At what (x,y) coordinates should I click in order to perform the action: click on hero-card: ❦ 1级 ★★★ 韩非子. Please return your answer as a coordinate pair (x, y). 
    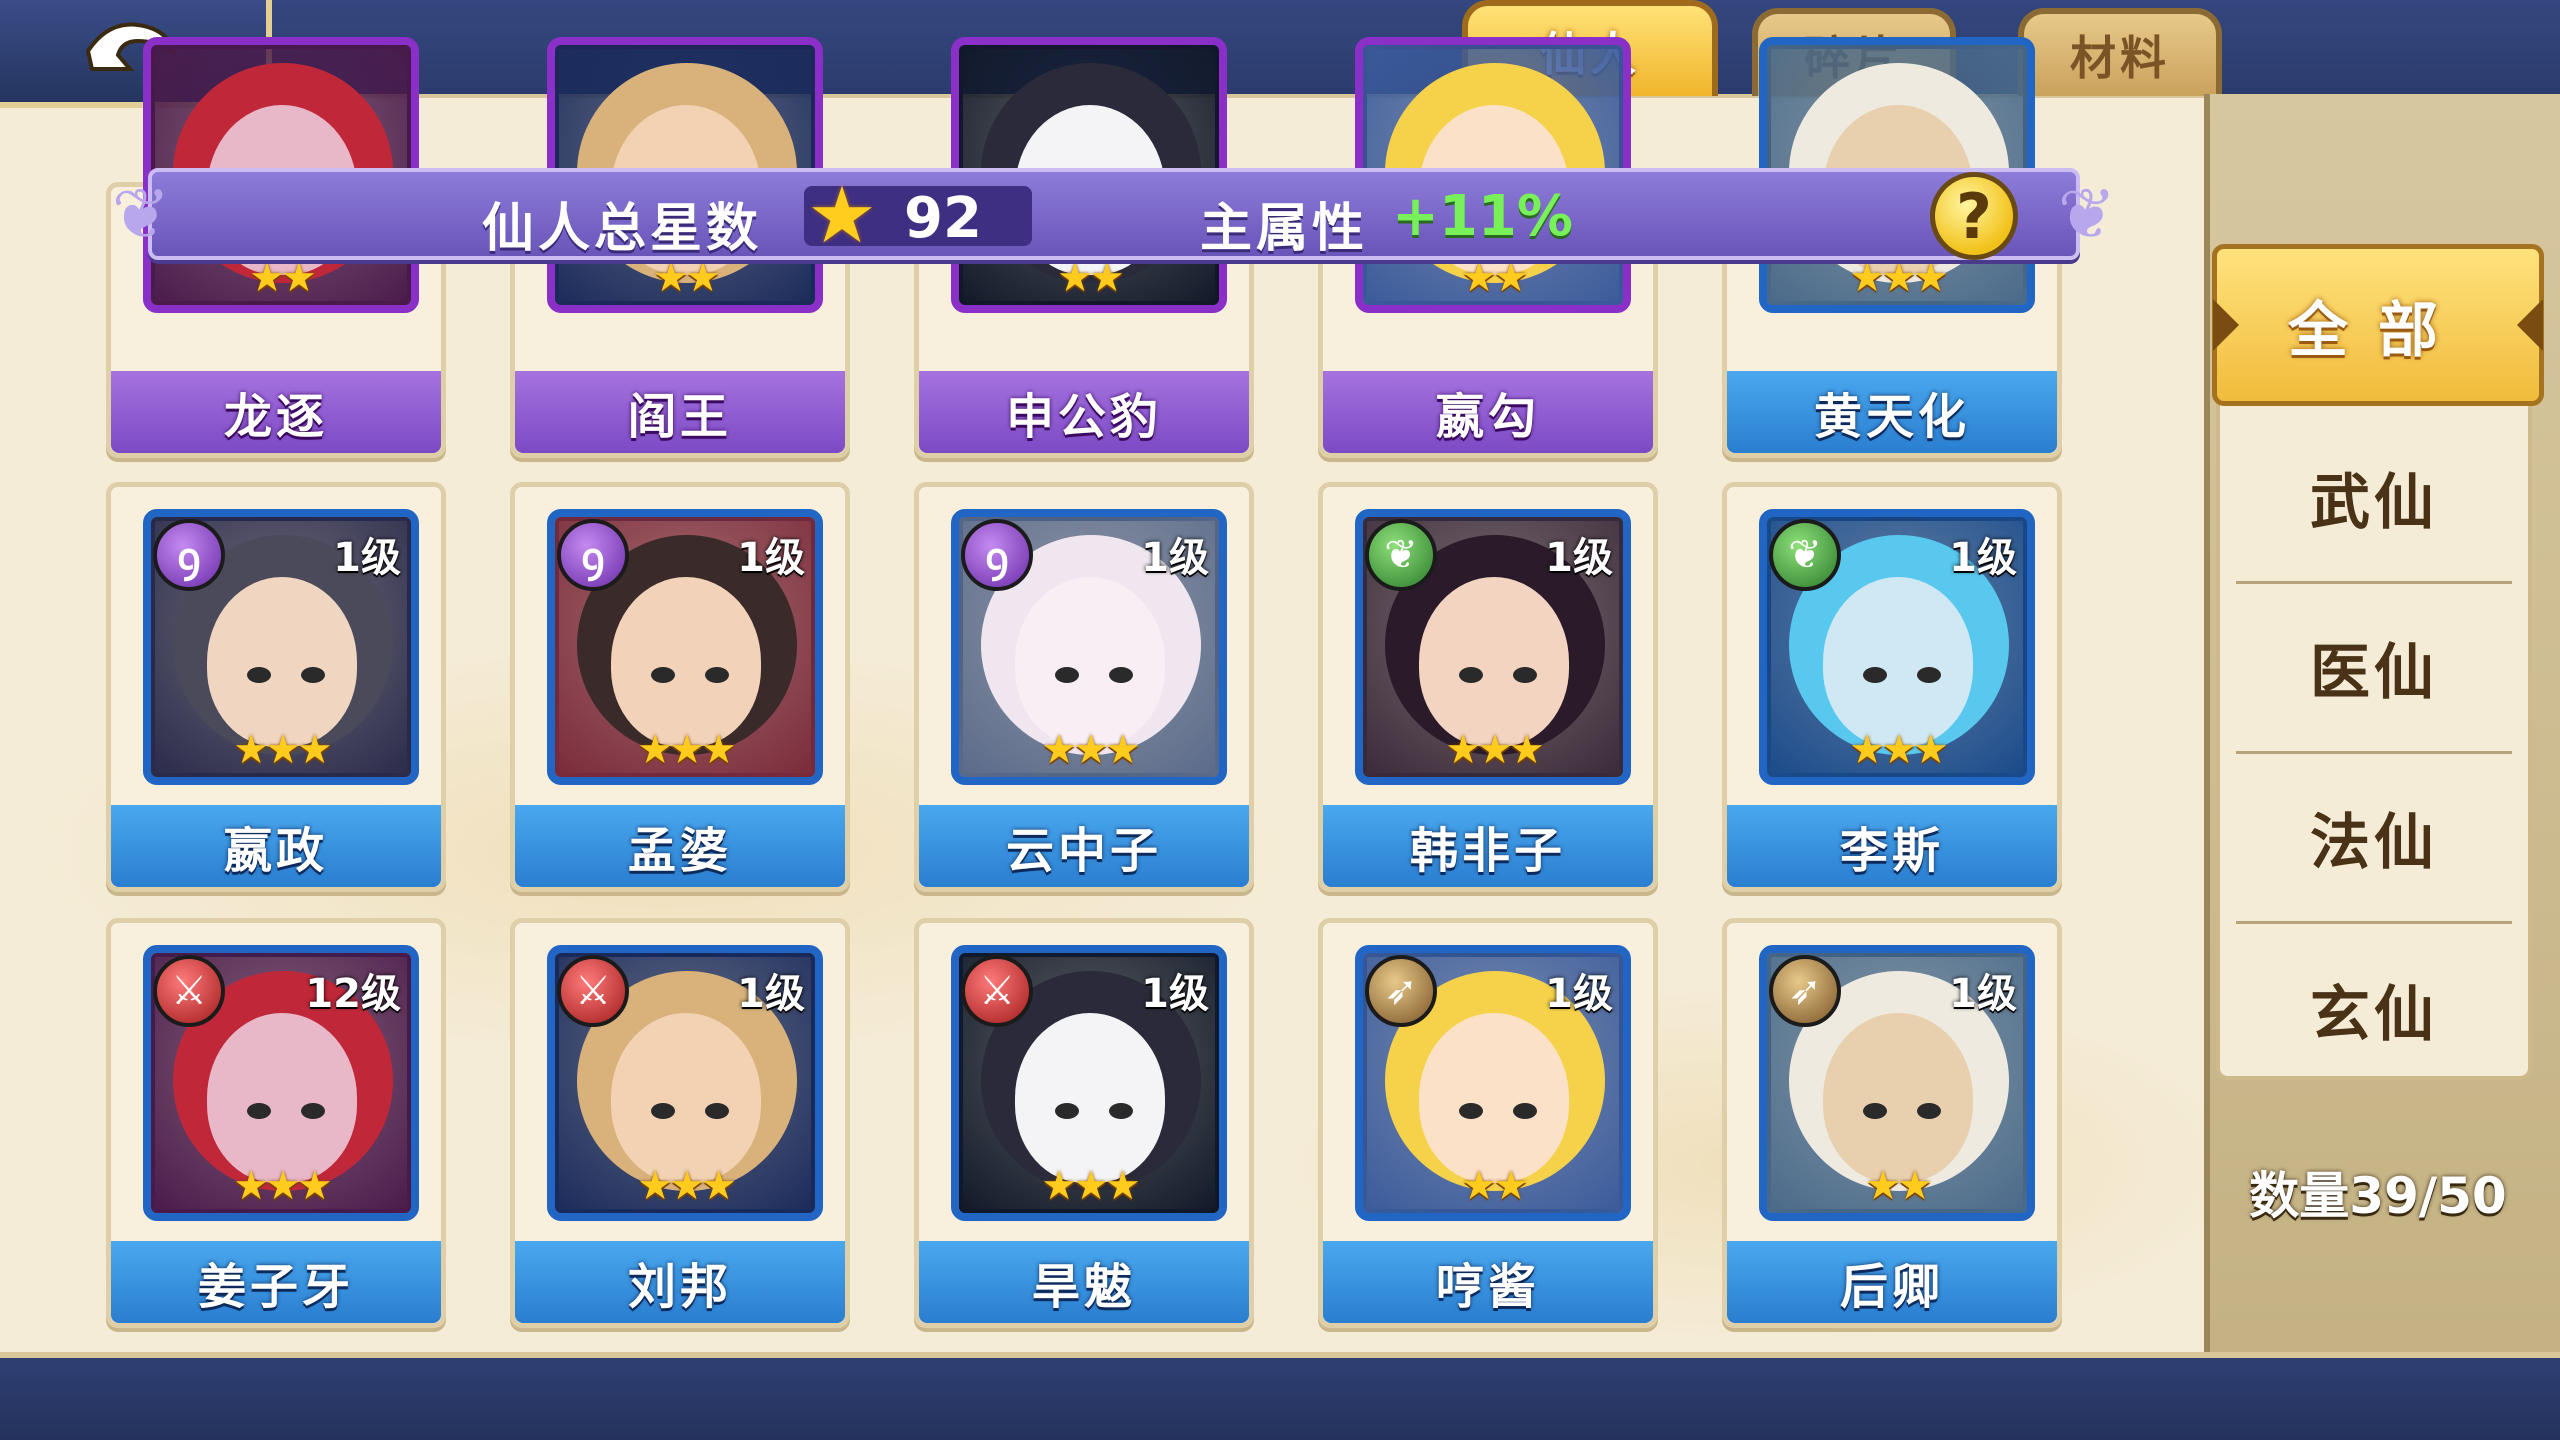
    Looking at the image, I should click on (1488, 687).